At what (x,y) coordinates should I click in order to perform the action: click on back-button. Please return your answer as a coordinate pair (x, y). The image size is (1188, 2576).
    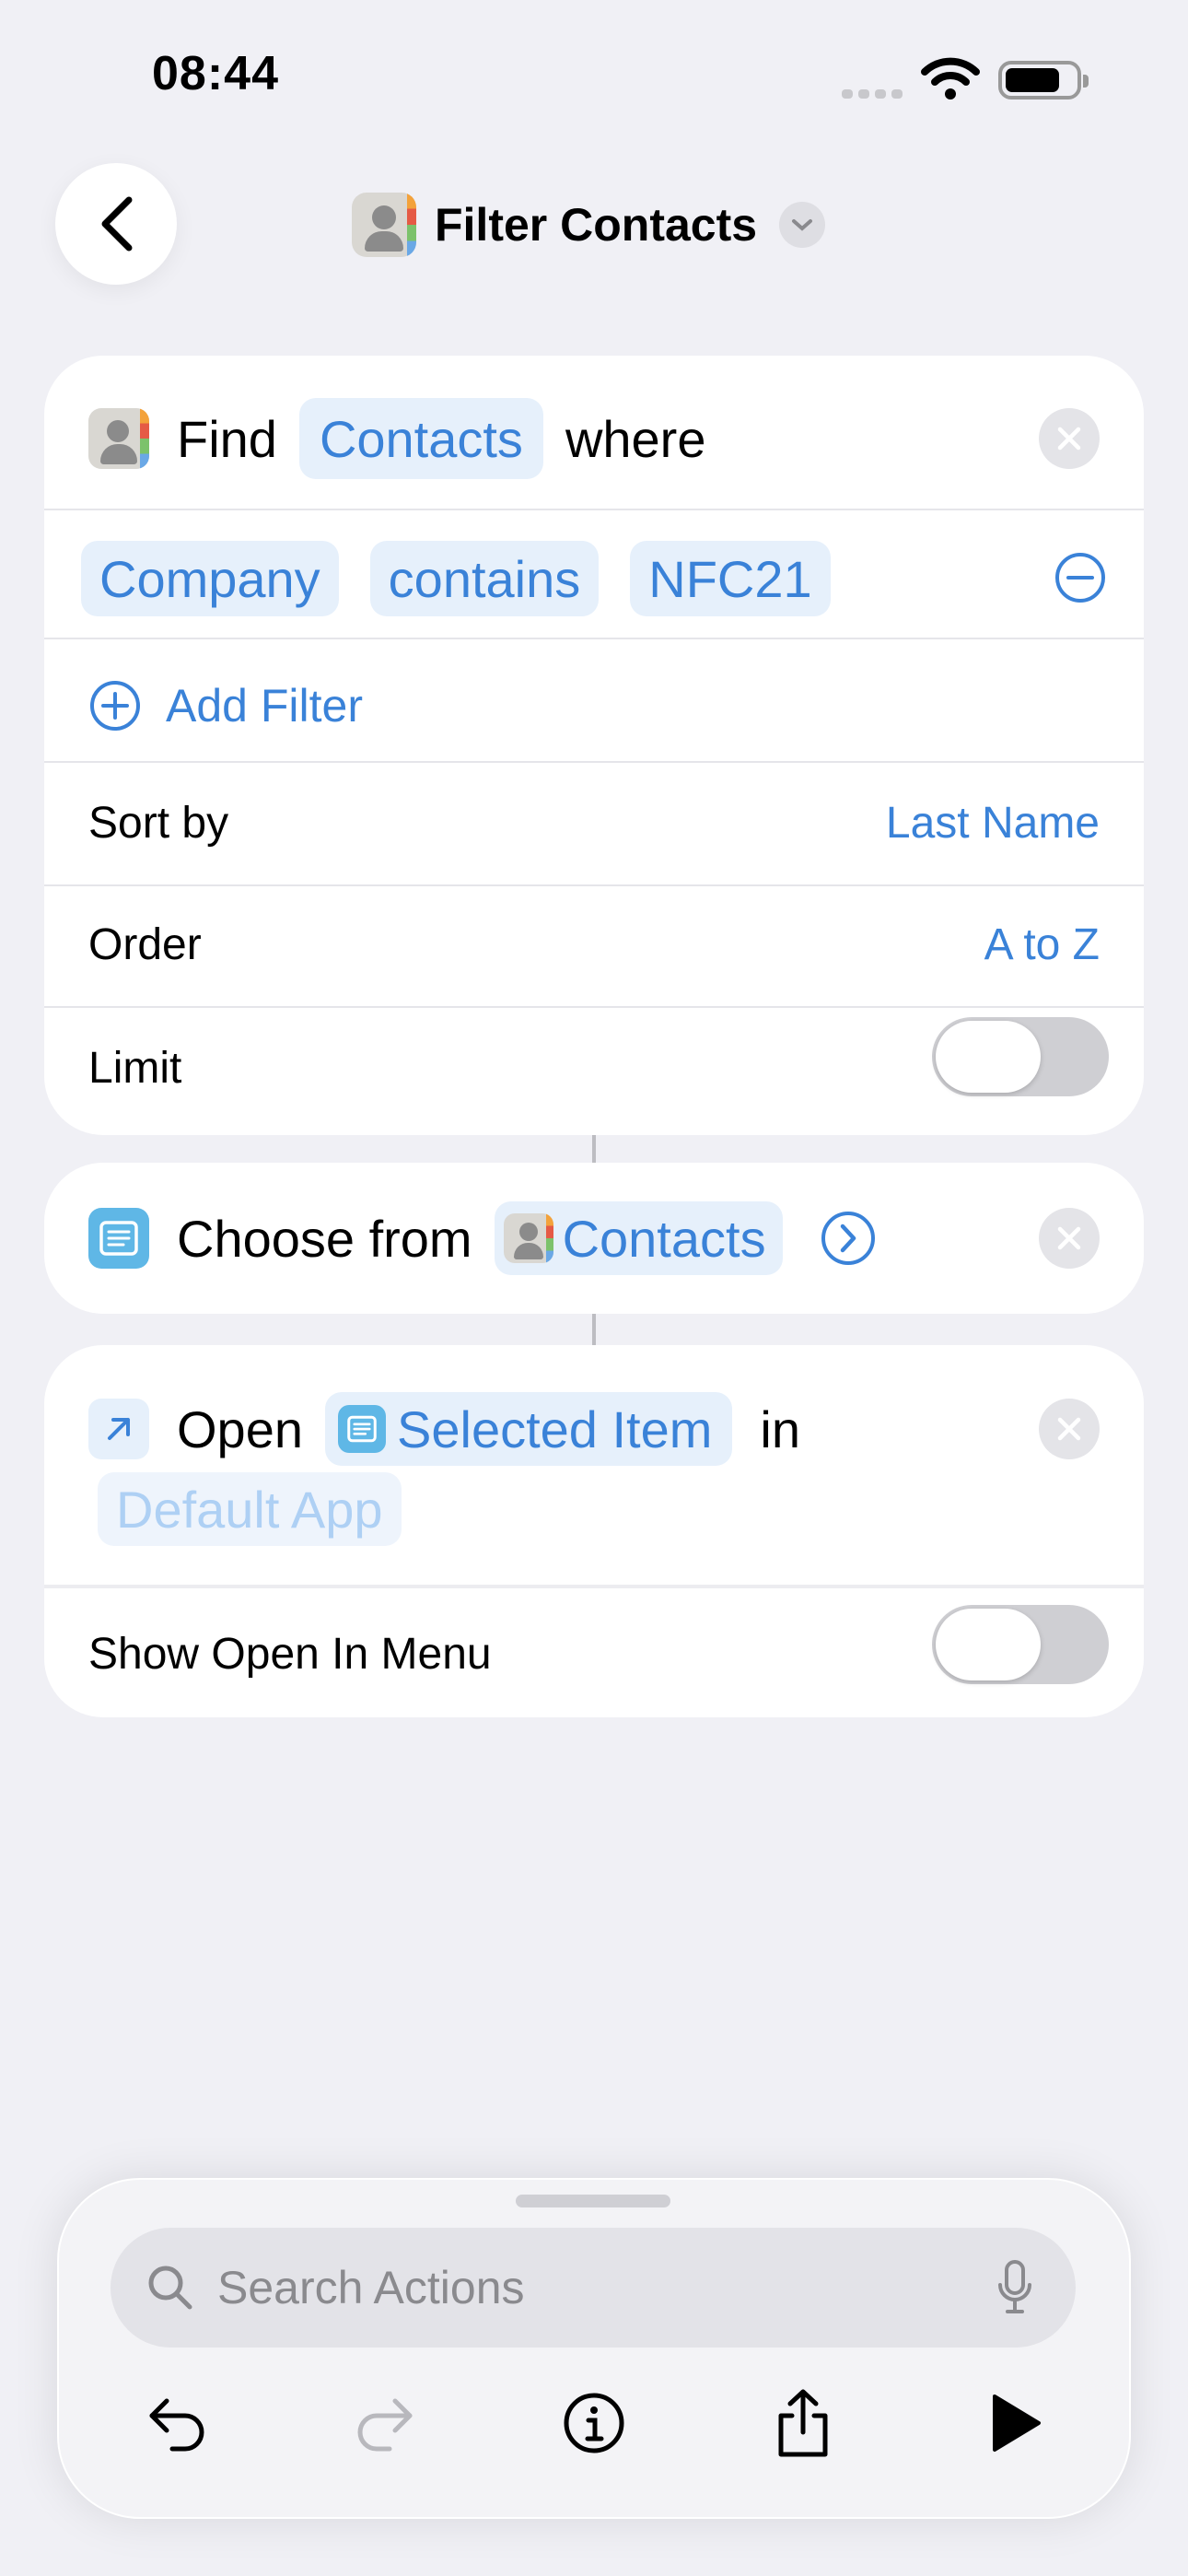
    Looking at the image, I should click on (116, 224).